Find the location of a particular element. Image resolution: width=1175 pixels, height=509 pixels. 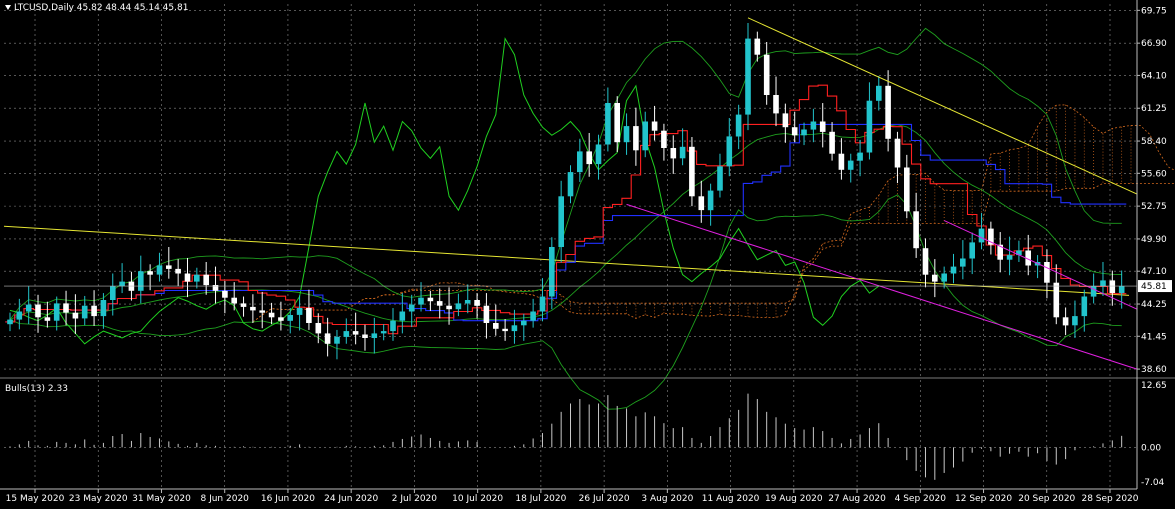

current-price-label: 45.81 is located at coordinates (1154, 287).